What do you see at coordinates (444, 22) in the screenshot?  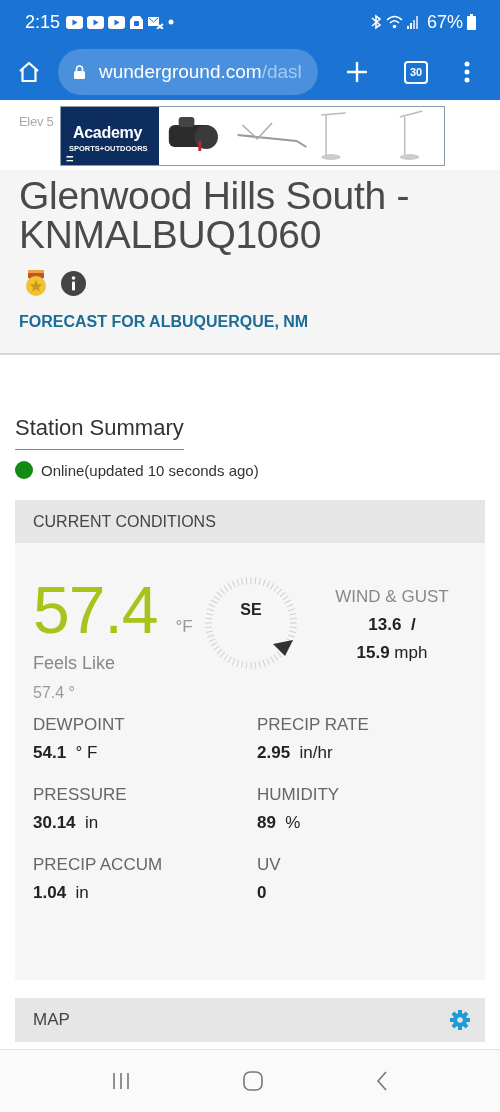 I see `battery-percent: 67%` at bounding box center [444, 22].